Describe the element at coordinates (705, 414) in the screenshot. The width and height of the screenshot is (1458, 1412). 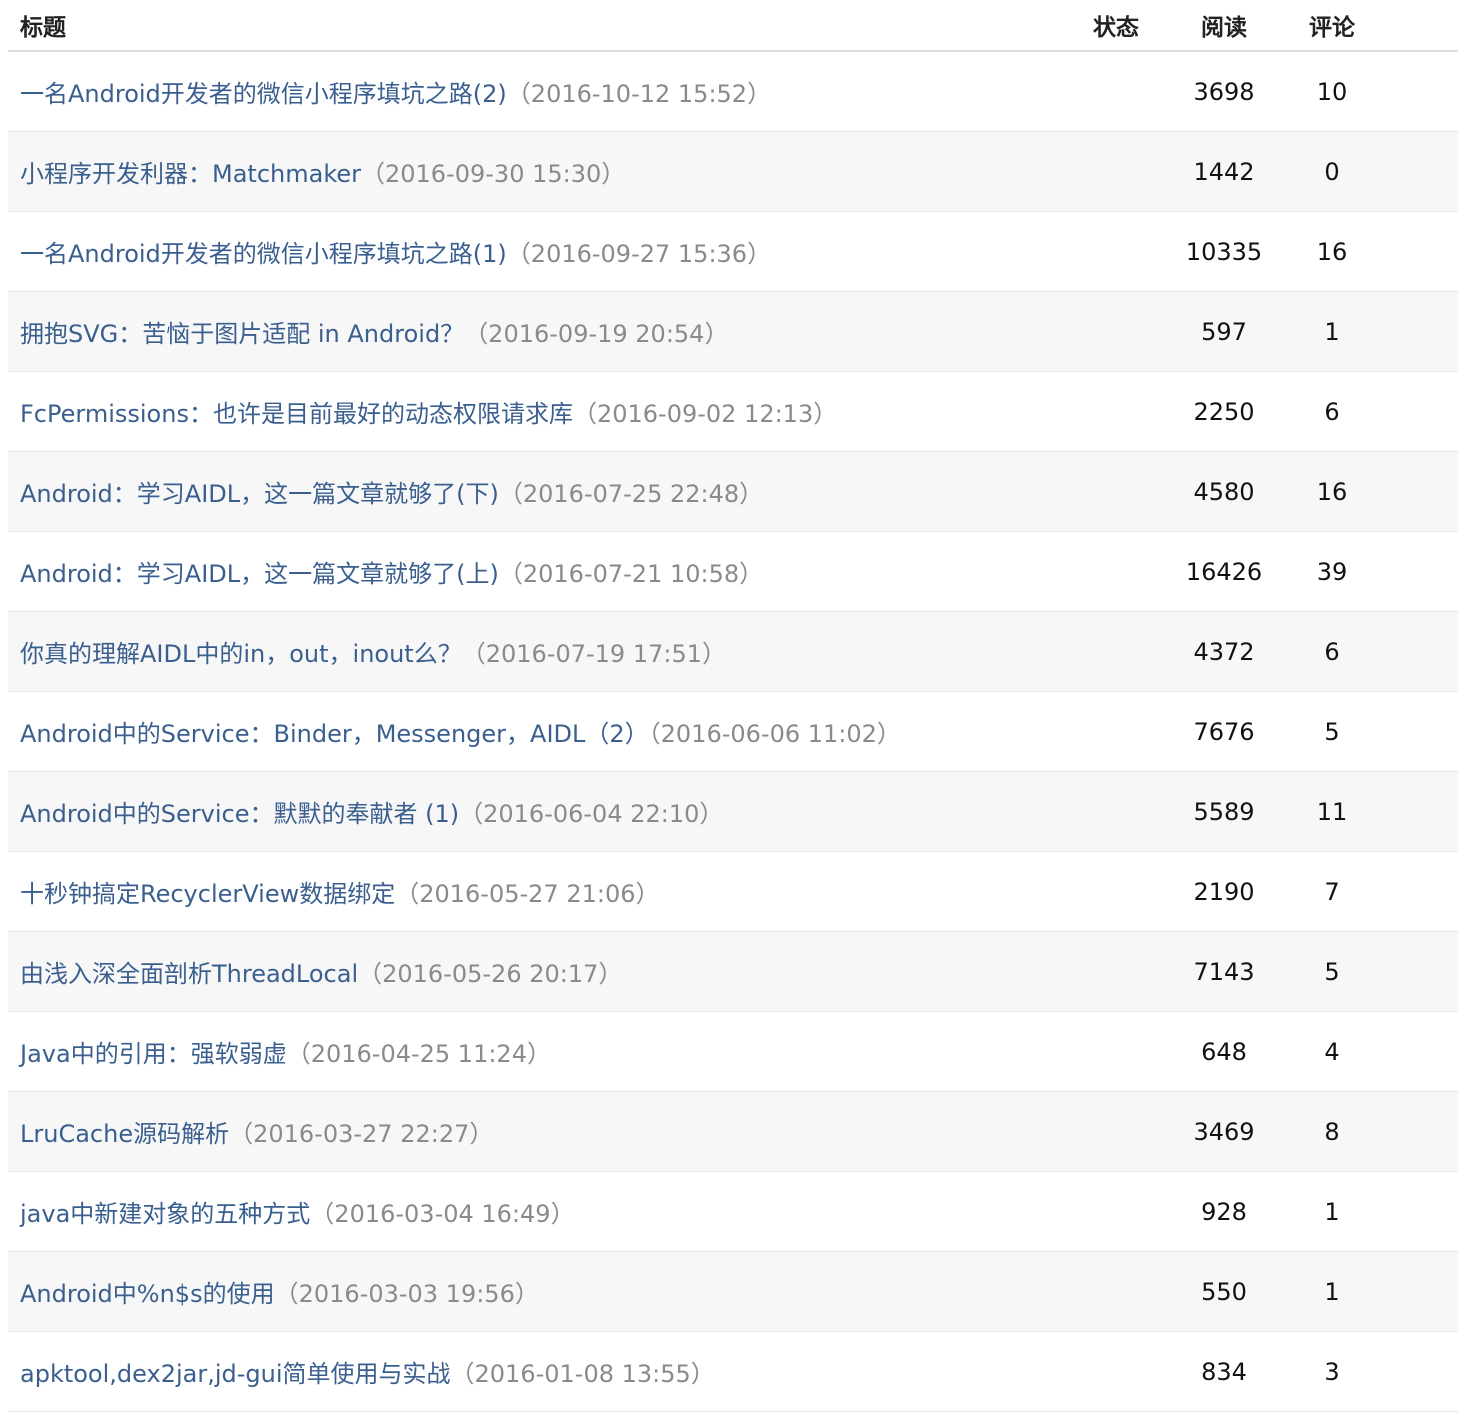
I see `article-date: （2016-09-02 12:13）` at that location.